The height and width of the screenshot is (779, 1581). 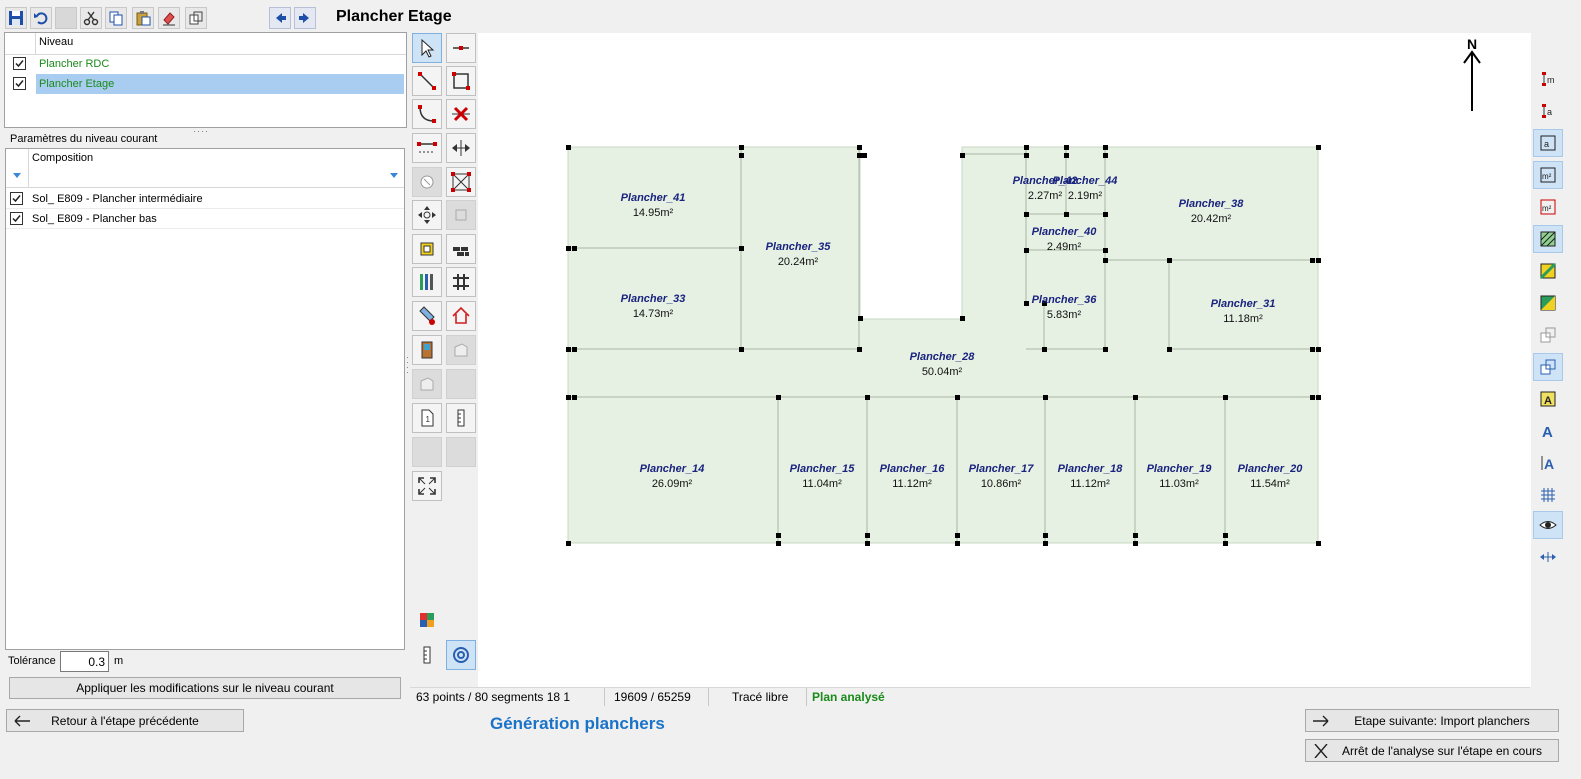 What do you see at coordinates (1548, 399) in the screenshot?
I see `text-box-tool: A` at bounding box center [1548, 399].